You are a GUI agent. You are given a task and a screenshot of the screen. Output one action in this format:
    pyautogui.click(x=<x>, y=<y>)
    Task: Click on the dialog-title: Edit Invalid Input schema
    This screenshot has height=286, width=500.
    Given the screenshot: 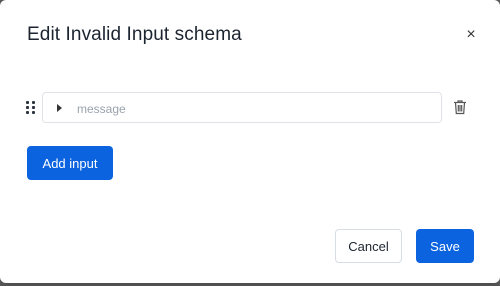 What is the action you would take?
    pyautogui.click(x=134, y=34)
    